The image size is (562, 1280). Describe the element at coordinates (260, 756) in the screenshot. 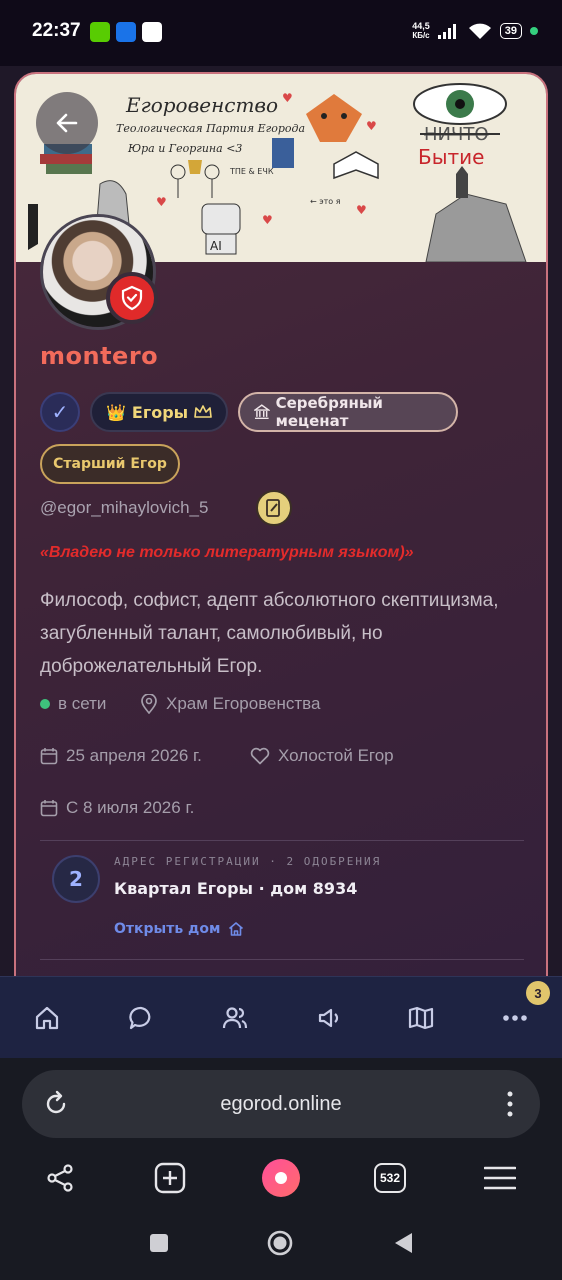

I see `heart-icon` at that location.